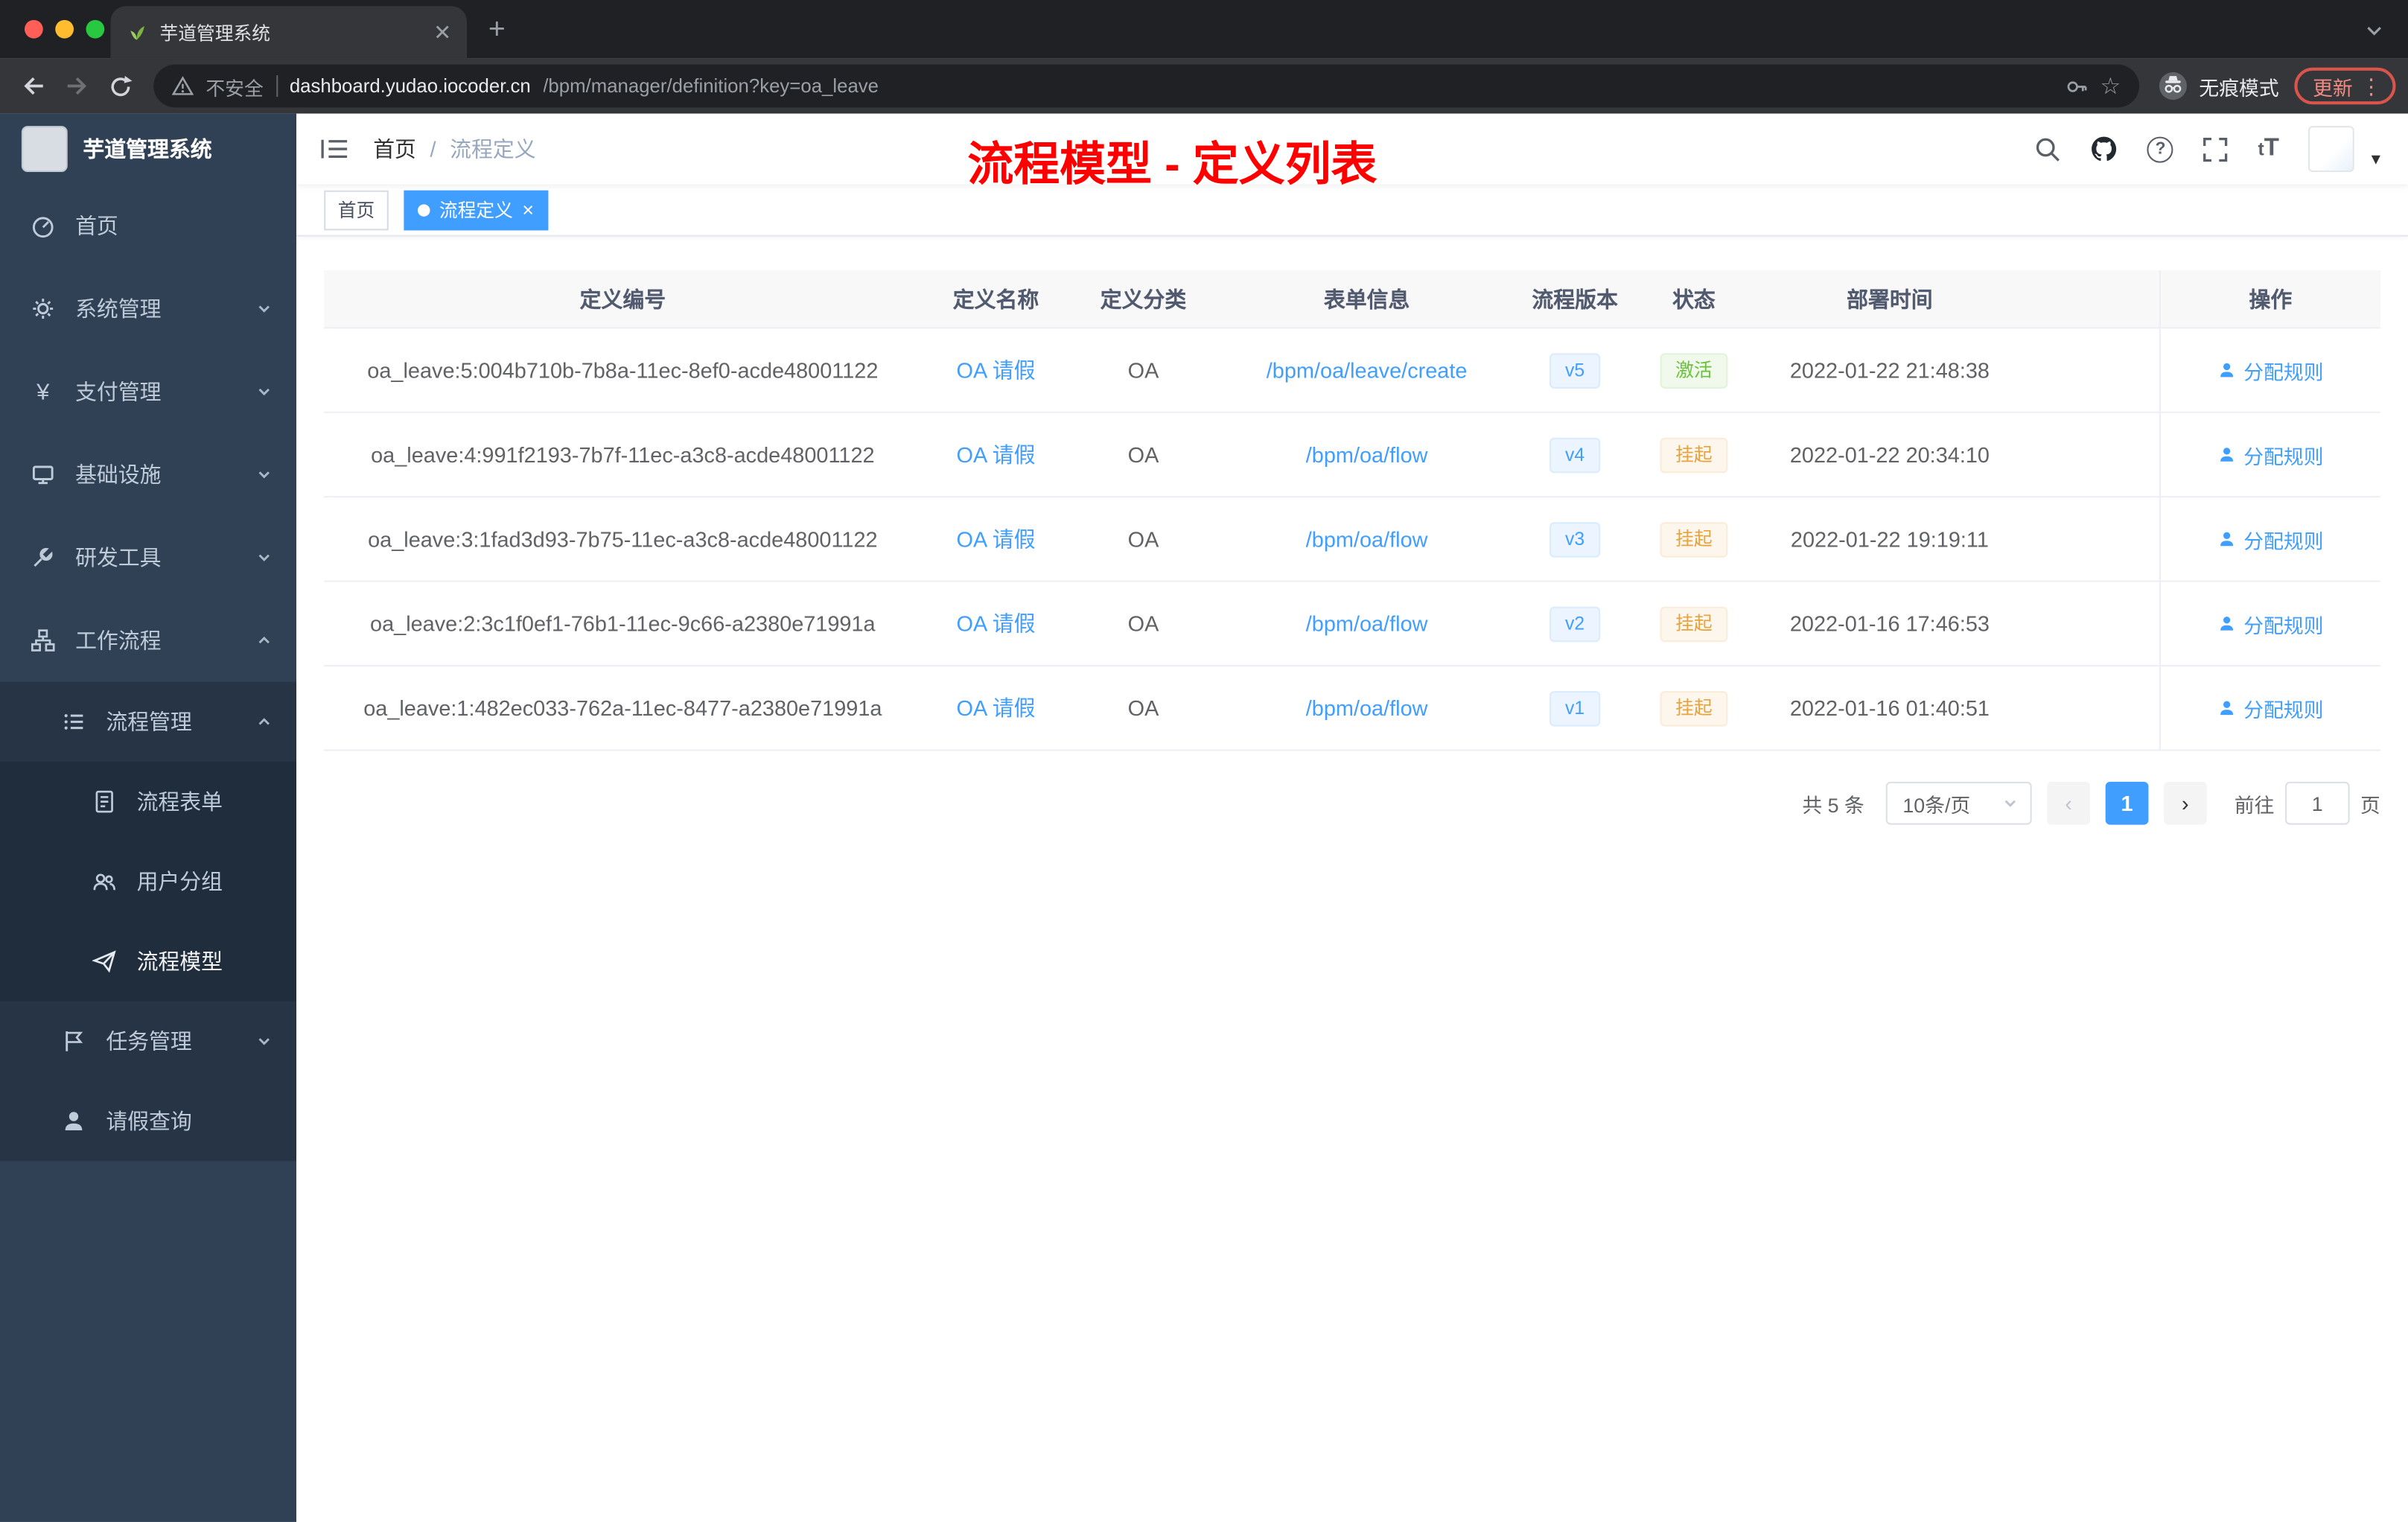 The width and height of the screenshot is (2408, 1522). Describe the element at coordinates (34, 86) in the screenshot. I see `back-button` at that location.